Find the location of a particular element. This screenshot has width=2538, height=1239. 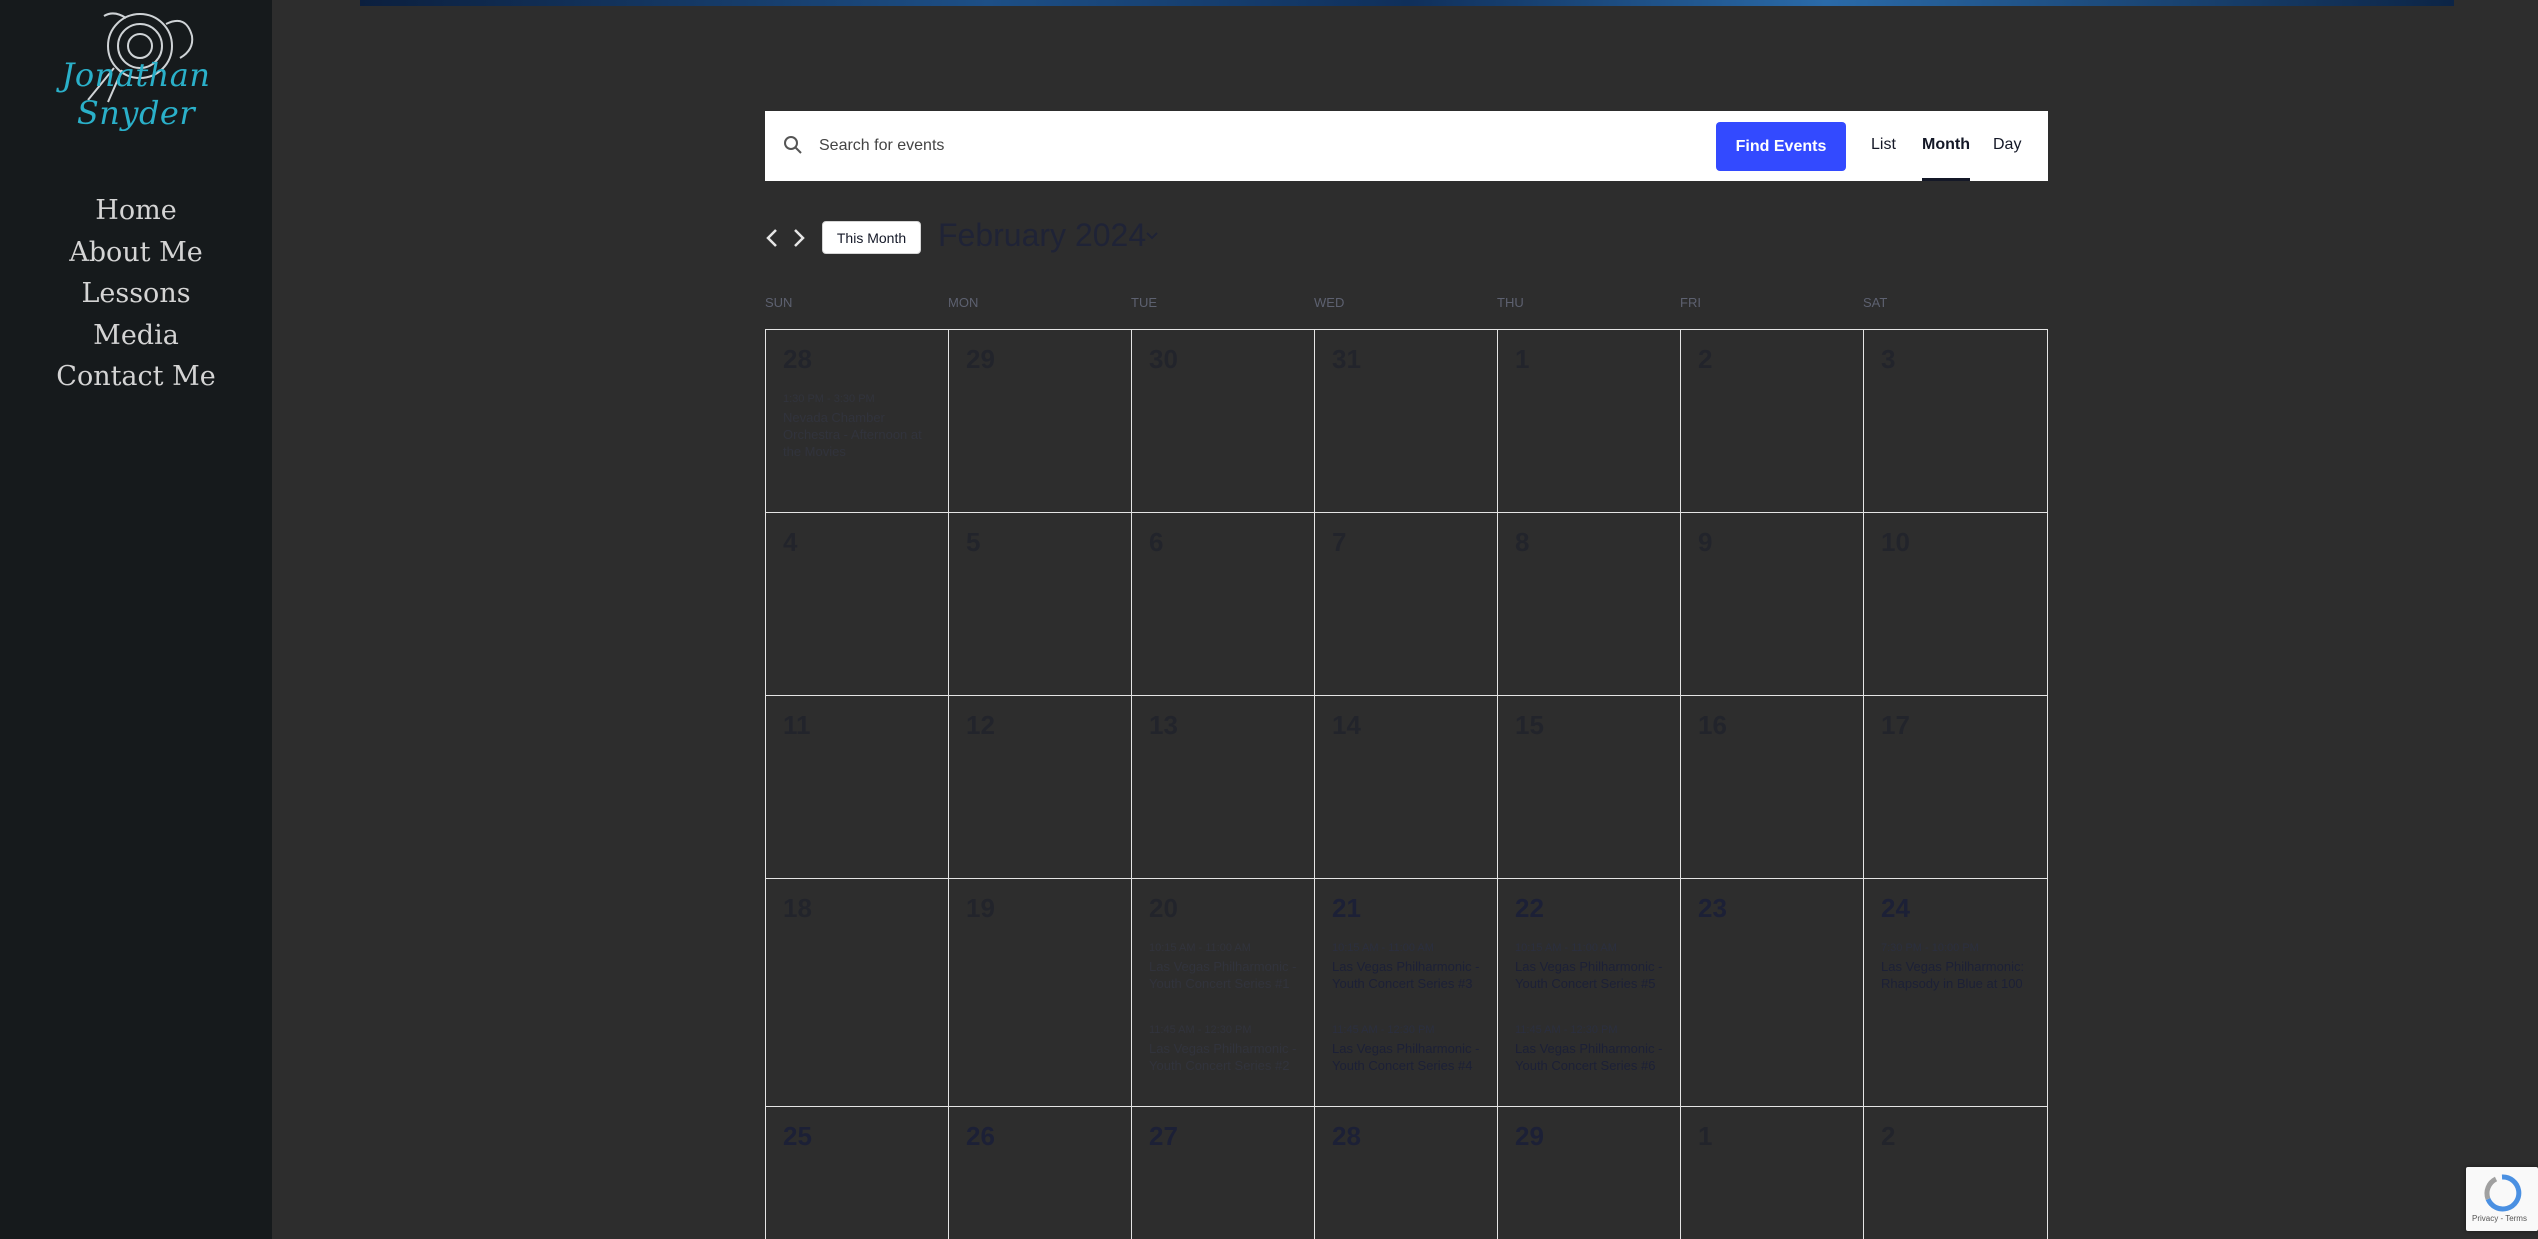

day-number: 15 is located at coordinates (1529, 725).